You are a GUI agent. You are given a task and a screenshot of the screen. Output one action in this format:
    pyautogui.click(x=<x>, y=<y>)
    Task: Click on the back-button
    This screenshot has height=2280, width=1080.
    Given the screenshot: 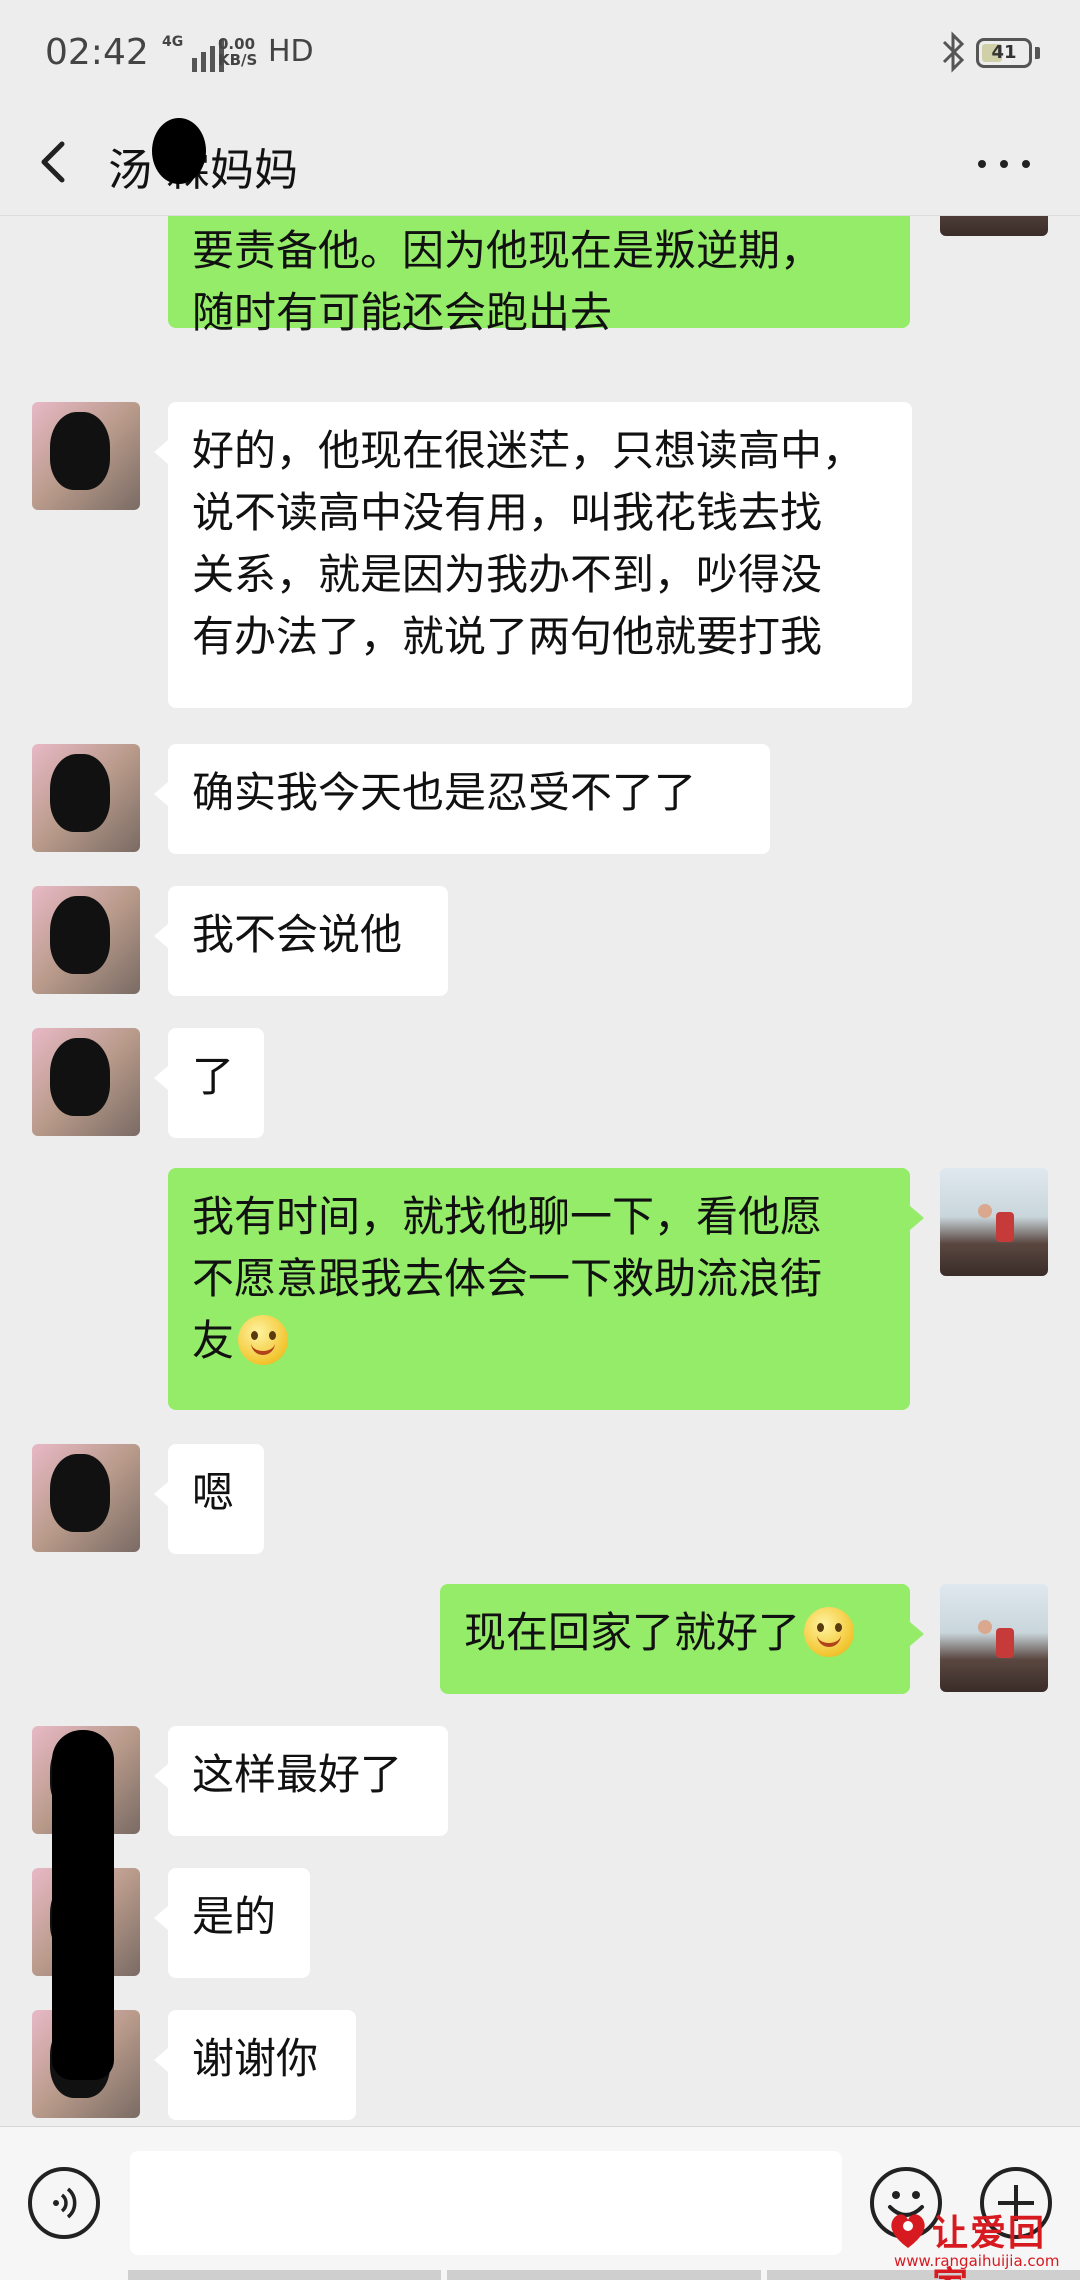 What is the action you would take?
    pyautogui.click(x=58, y=162)
    